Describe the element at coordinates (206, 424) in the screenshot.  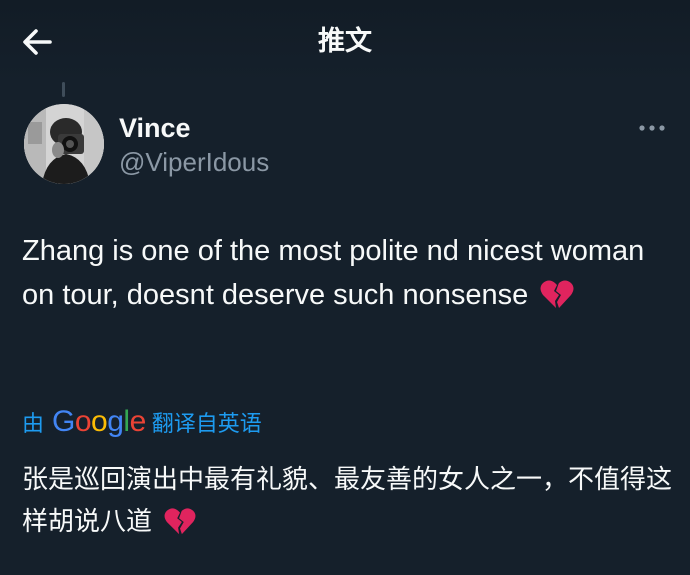
I see `translation-suffix: 翻译自英语` at that location.